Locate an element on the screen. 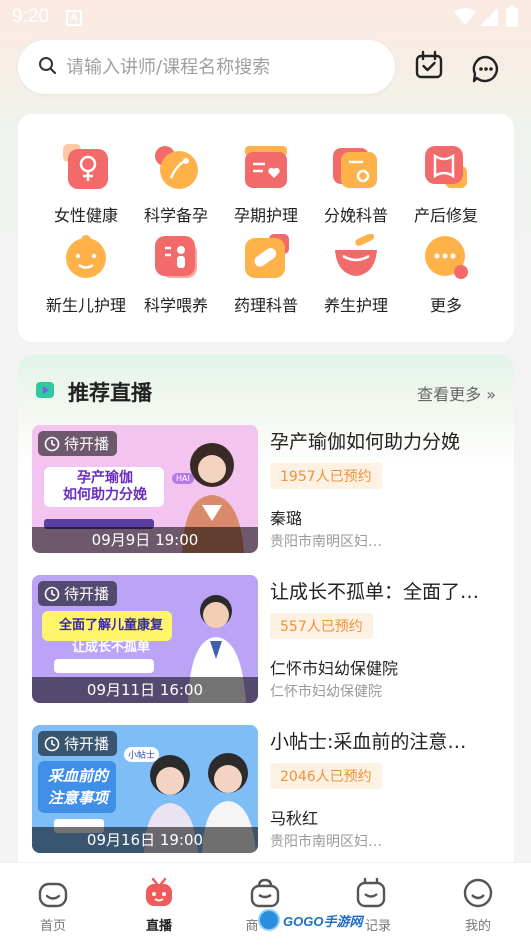 The image size is (531, 945). category-female-health: 女性健康 is located at coordinates (86, 185).